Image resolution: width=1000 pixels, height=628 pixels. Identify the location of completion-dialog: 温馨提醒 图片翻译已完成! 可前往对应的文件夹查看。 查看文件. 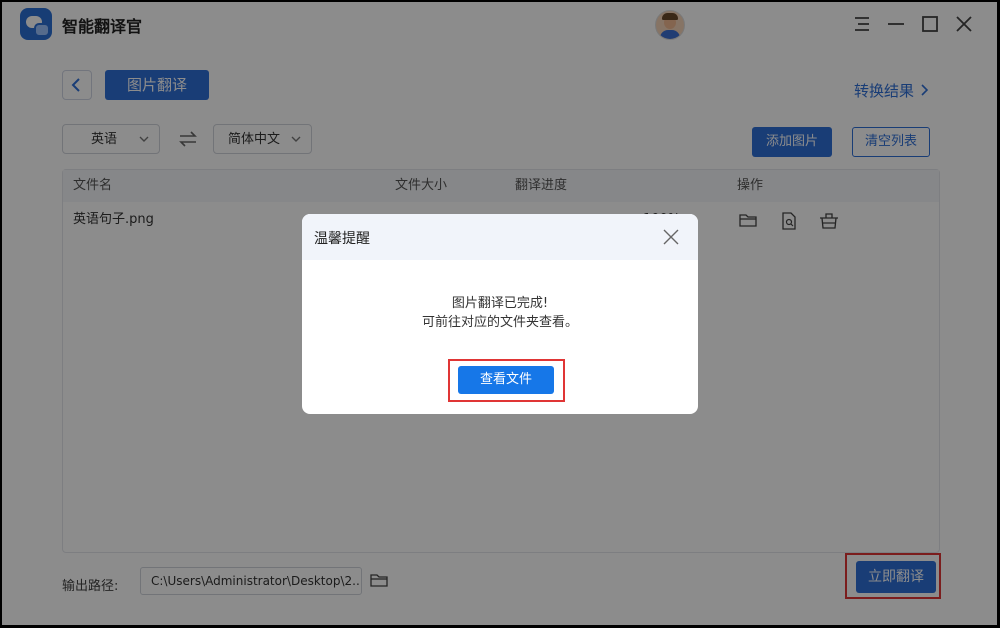
(500, 314).